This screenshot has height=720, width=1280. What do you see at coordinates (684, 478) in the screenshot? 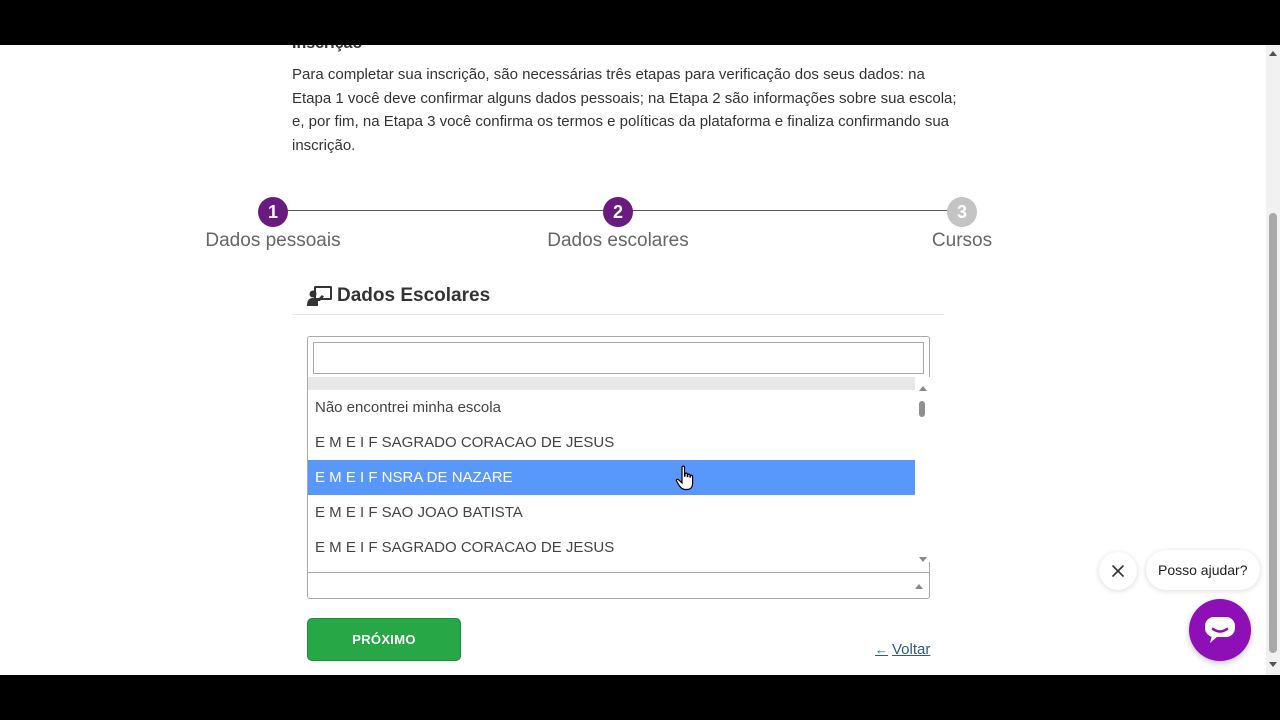
I see `hand-cursor-icon` at bounding box center [684, 478].